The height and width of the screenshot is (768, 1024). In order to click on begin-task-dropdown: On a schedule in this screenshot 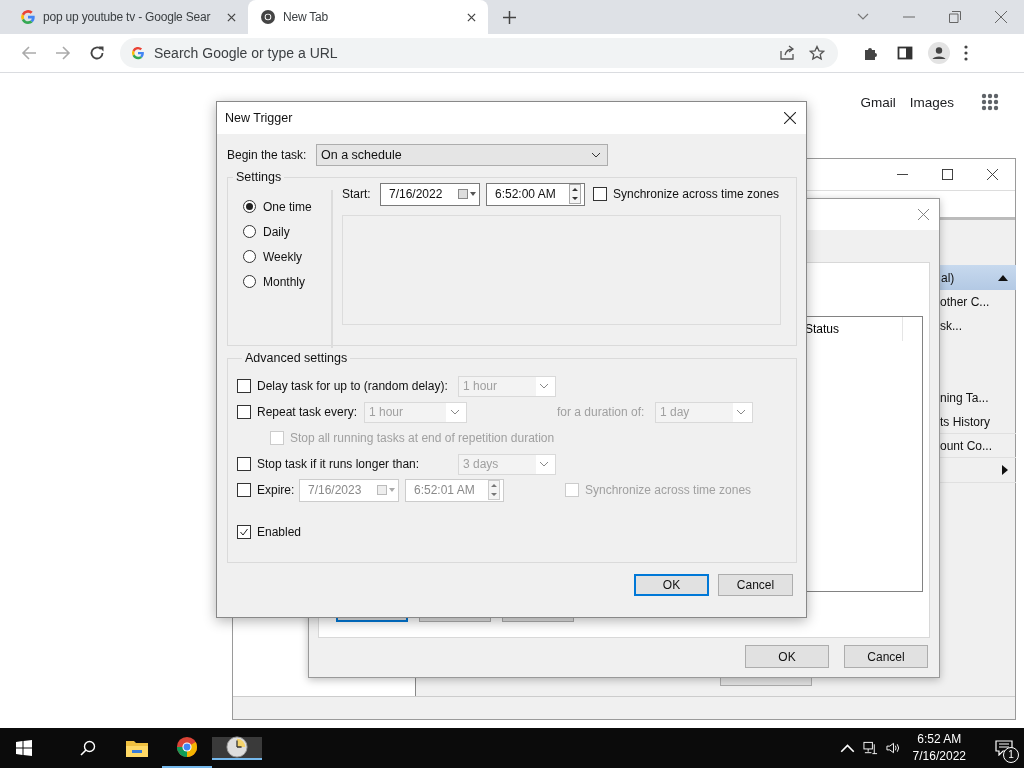, I will do `click(462, 155)`.